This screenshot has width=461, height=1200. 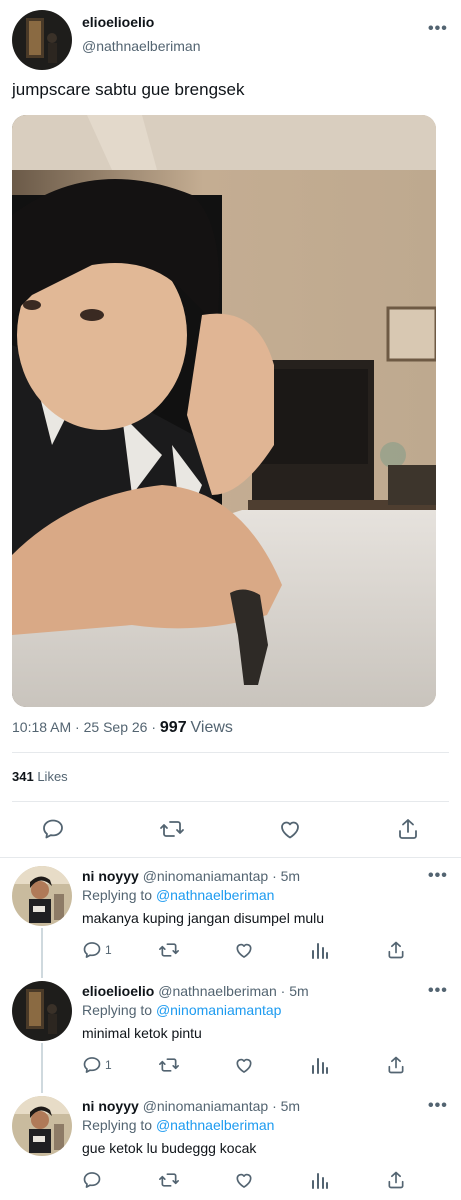 I want to click on views-count: 997, so click(x=173, y=727).